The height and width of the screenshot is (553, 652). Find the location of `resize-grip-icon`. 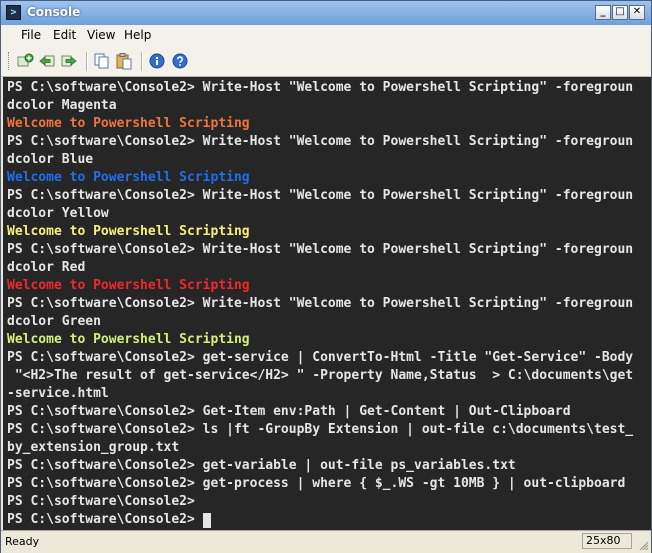

resize-grip-icon is located at coordinates (643, 545).